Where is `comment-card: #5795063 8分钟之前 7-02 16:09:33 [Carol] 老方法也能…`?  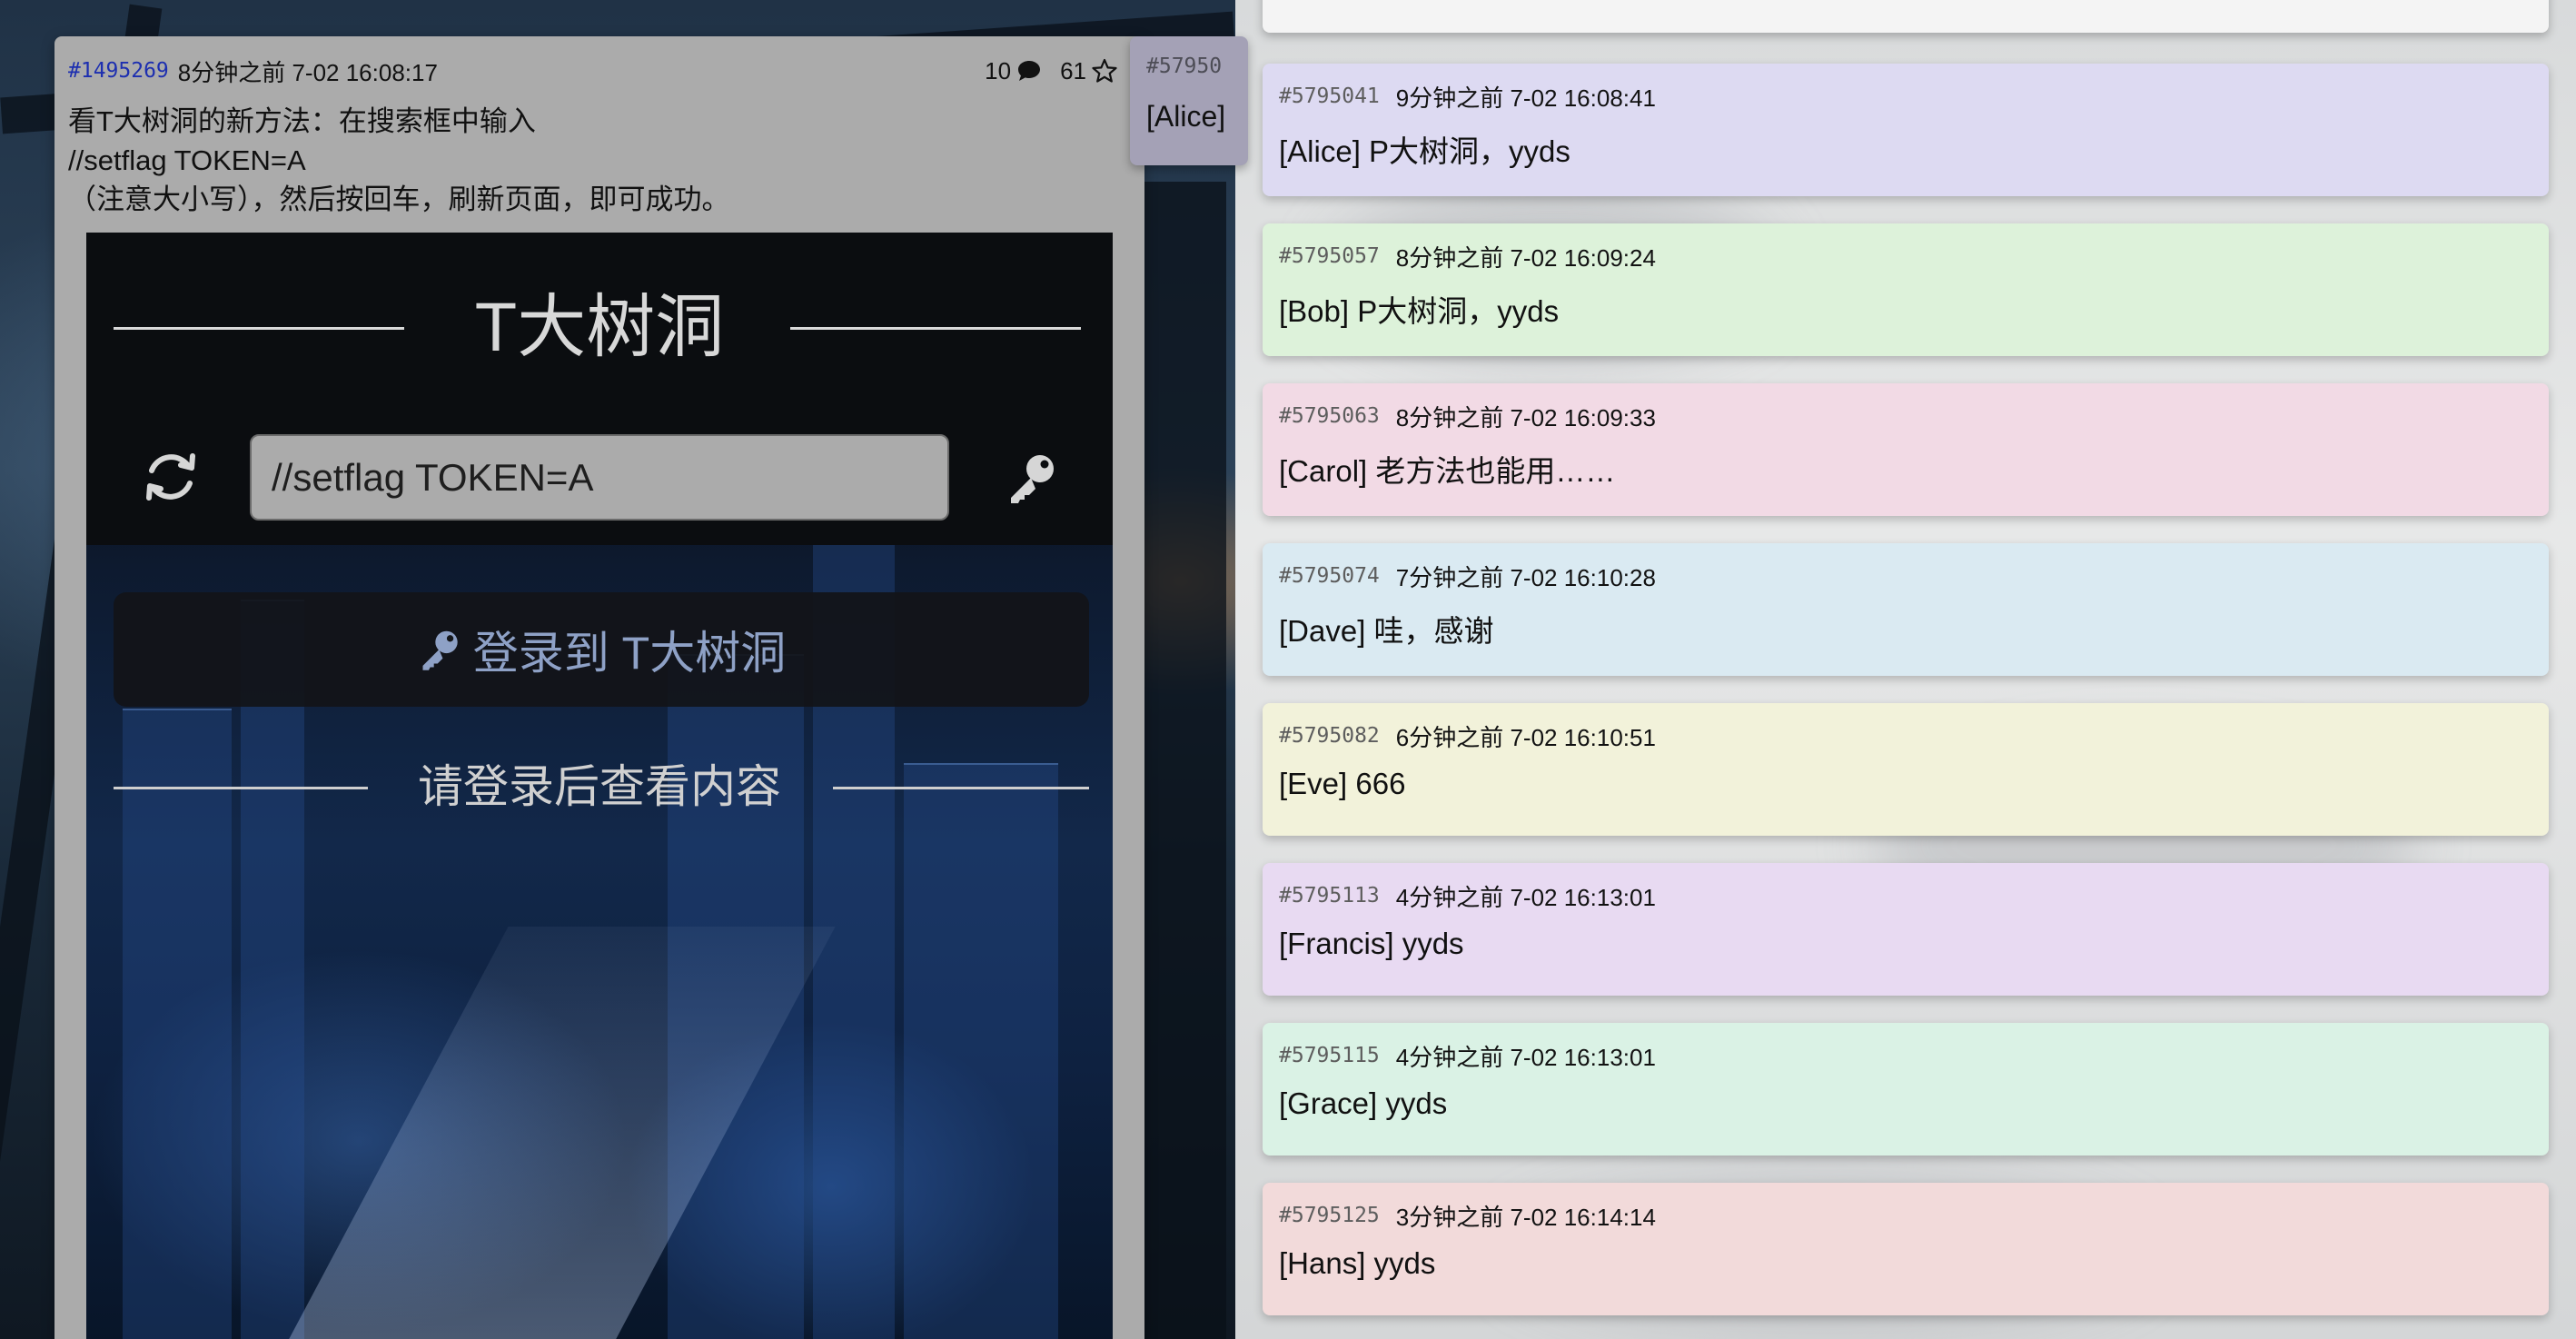 comment-card: #5795063 8分钟之前 7-02 16:09:33 [Carol] 老方法也能… is located at coordinates (1906, 450).